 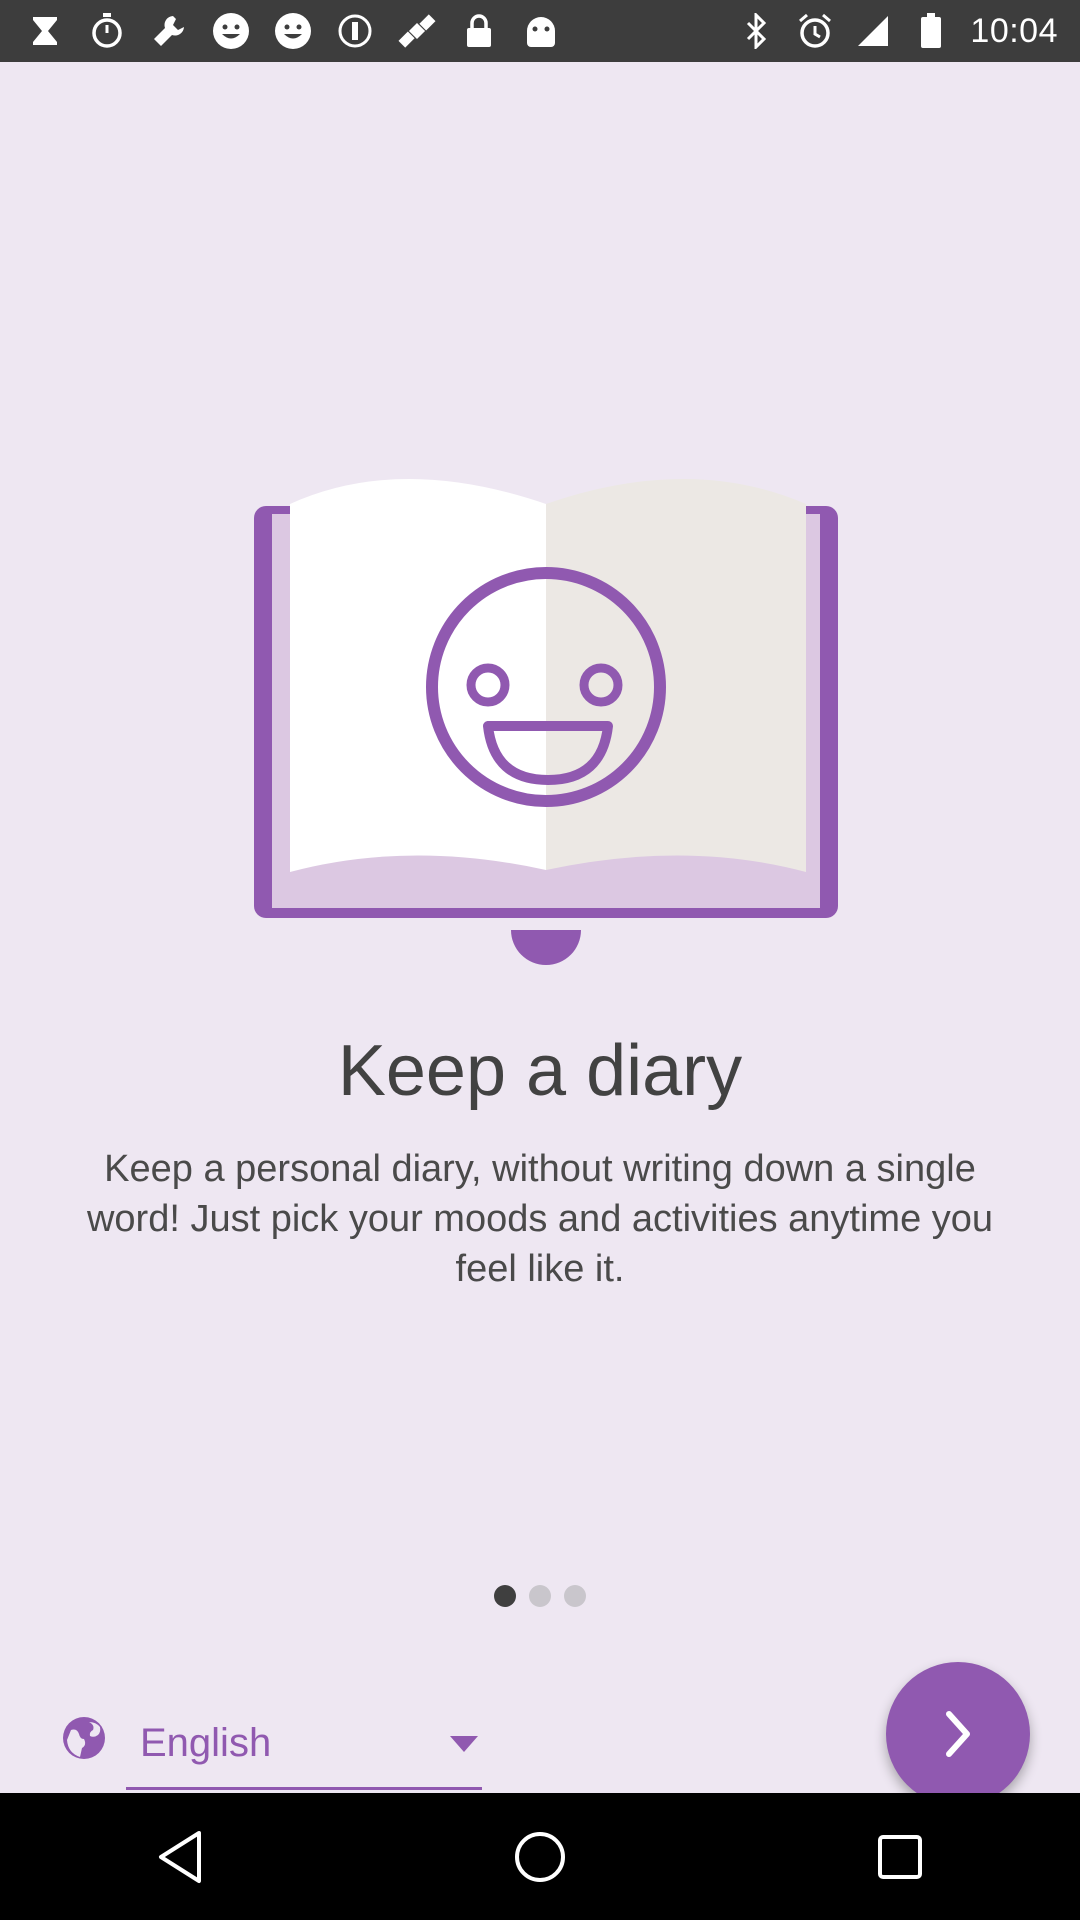 I want to click on info-icon, so click(x=355, y=31).